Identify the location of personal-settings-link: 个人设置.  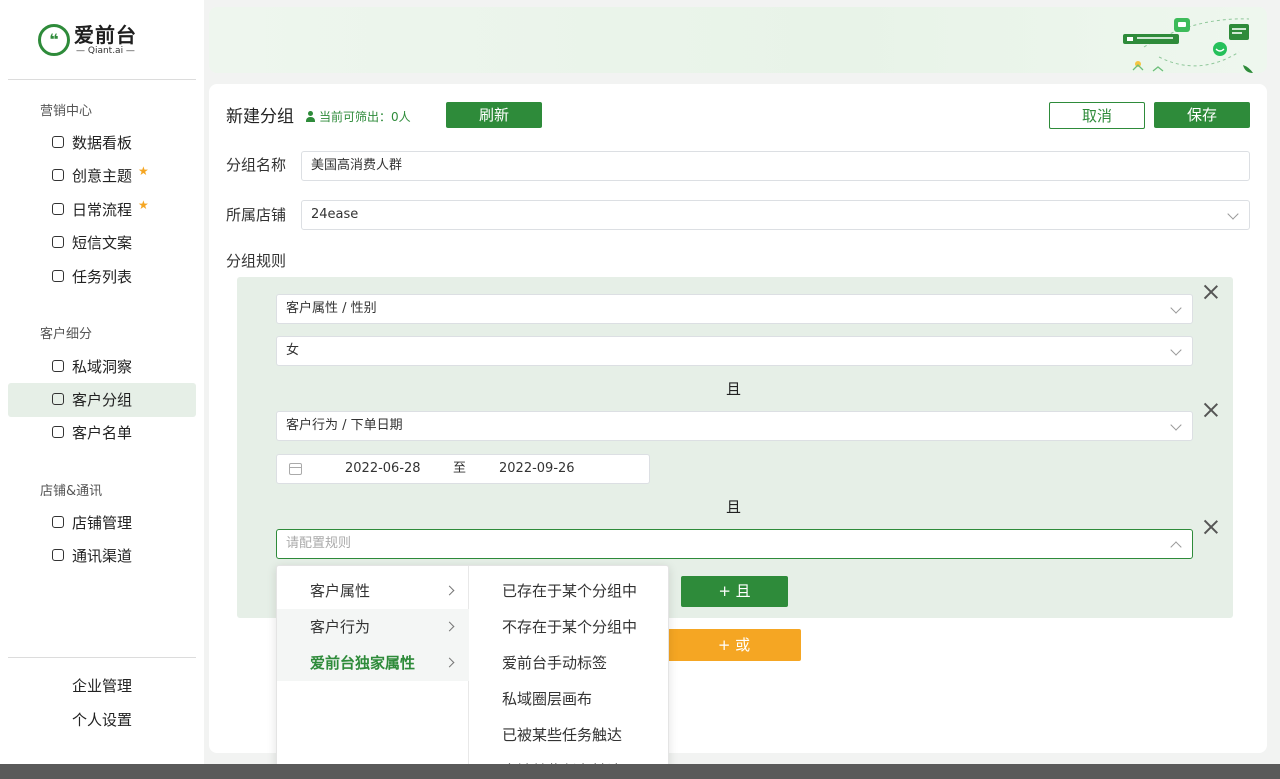
(102, 720).